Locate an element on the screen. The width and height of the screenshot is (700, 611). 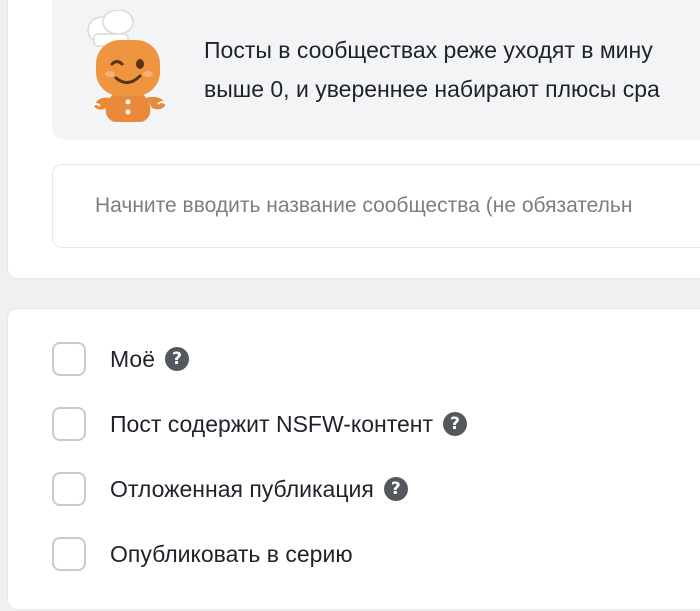
option-mine-label: Моё is located at coordinates (133, 358).